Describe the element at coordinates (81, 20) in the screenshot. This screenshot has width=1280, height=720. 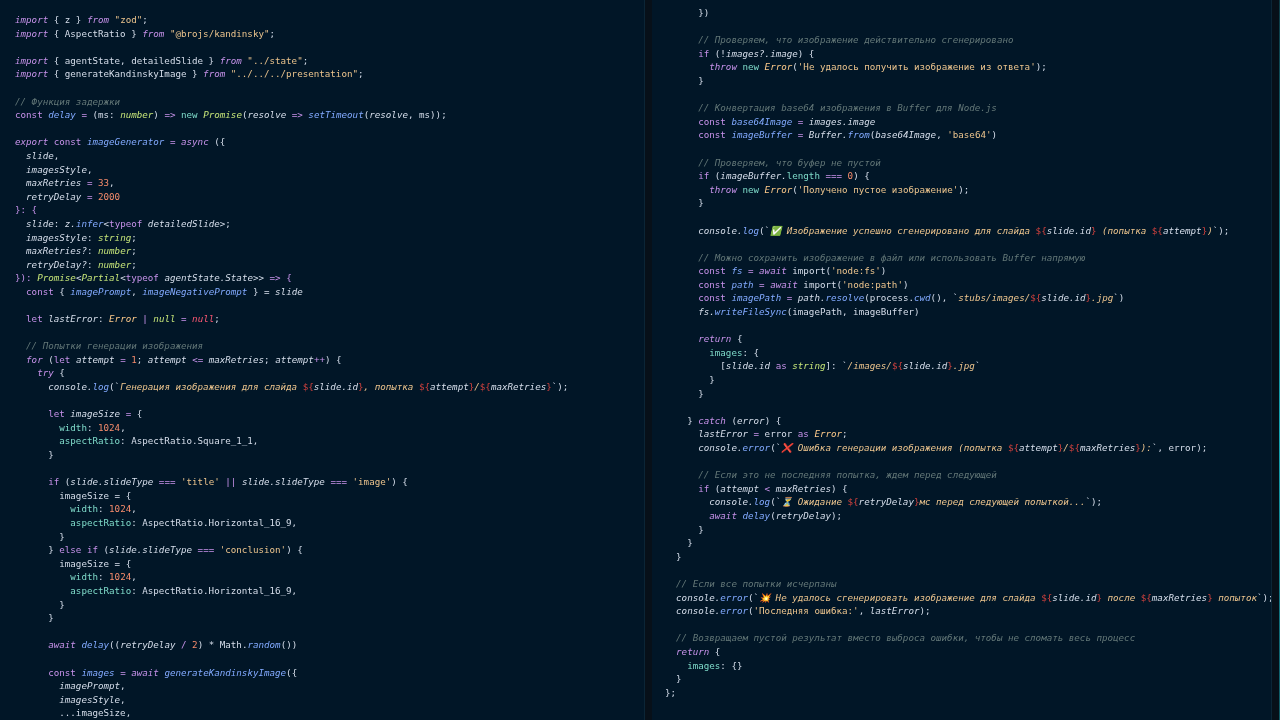
I see `code-line: import { z } from "zod";` at that location.